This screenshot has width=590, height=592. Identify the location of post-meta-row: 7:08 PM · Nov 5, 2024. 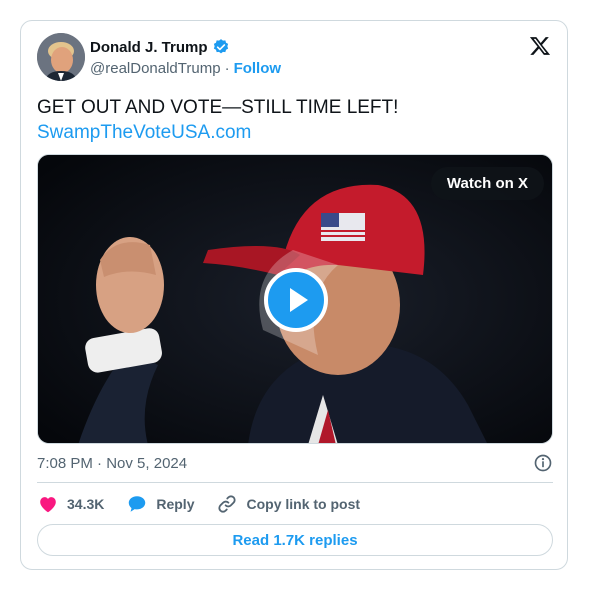
(295, 463).